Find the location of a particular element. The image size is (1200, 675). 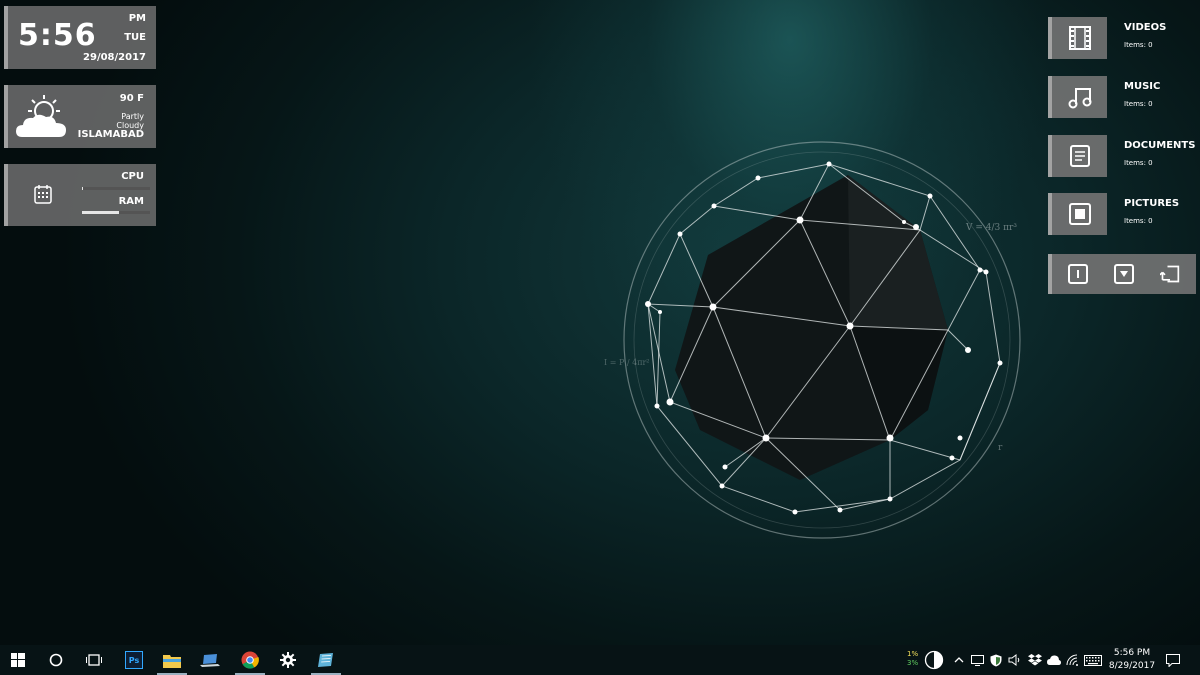

cortana-icon is located at coordinates (56, 660).